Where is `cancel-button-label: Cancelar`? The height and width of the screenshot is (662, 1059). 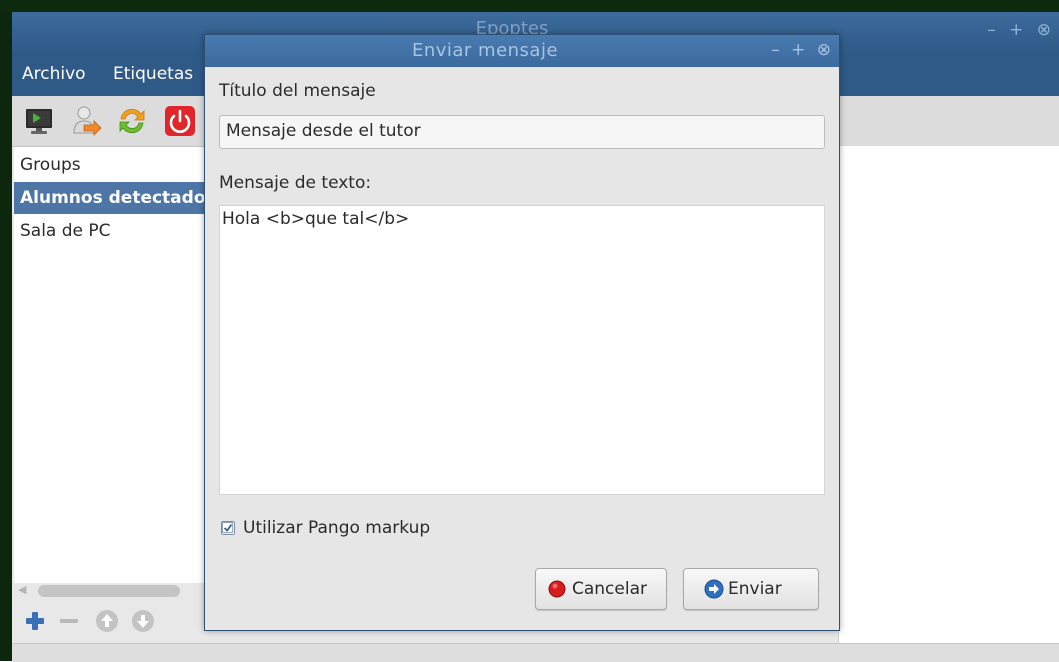 cancel-button-label: Cancelar is located at coordinates (609, 589).